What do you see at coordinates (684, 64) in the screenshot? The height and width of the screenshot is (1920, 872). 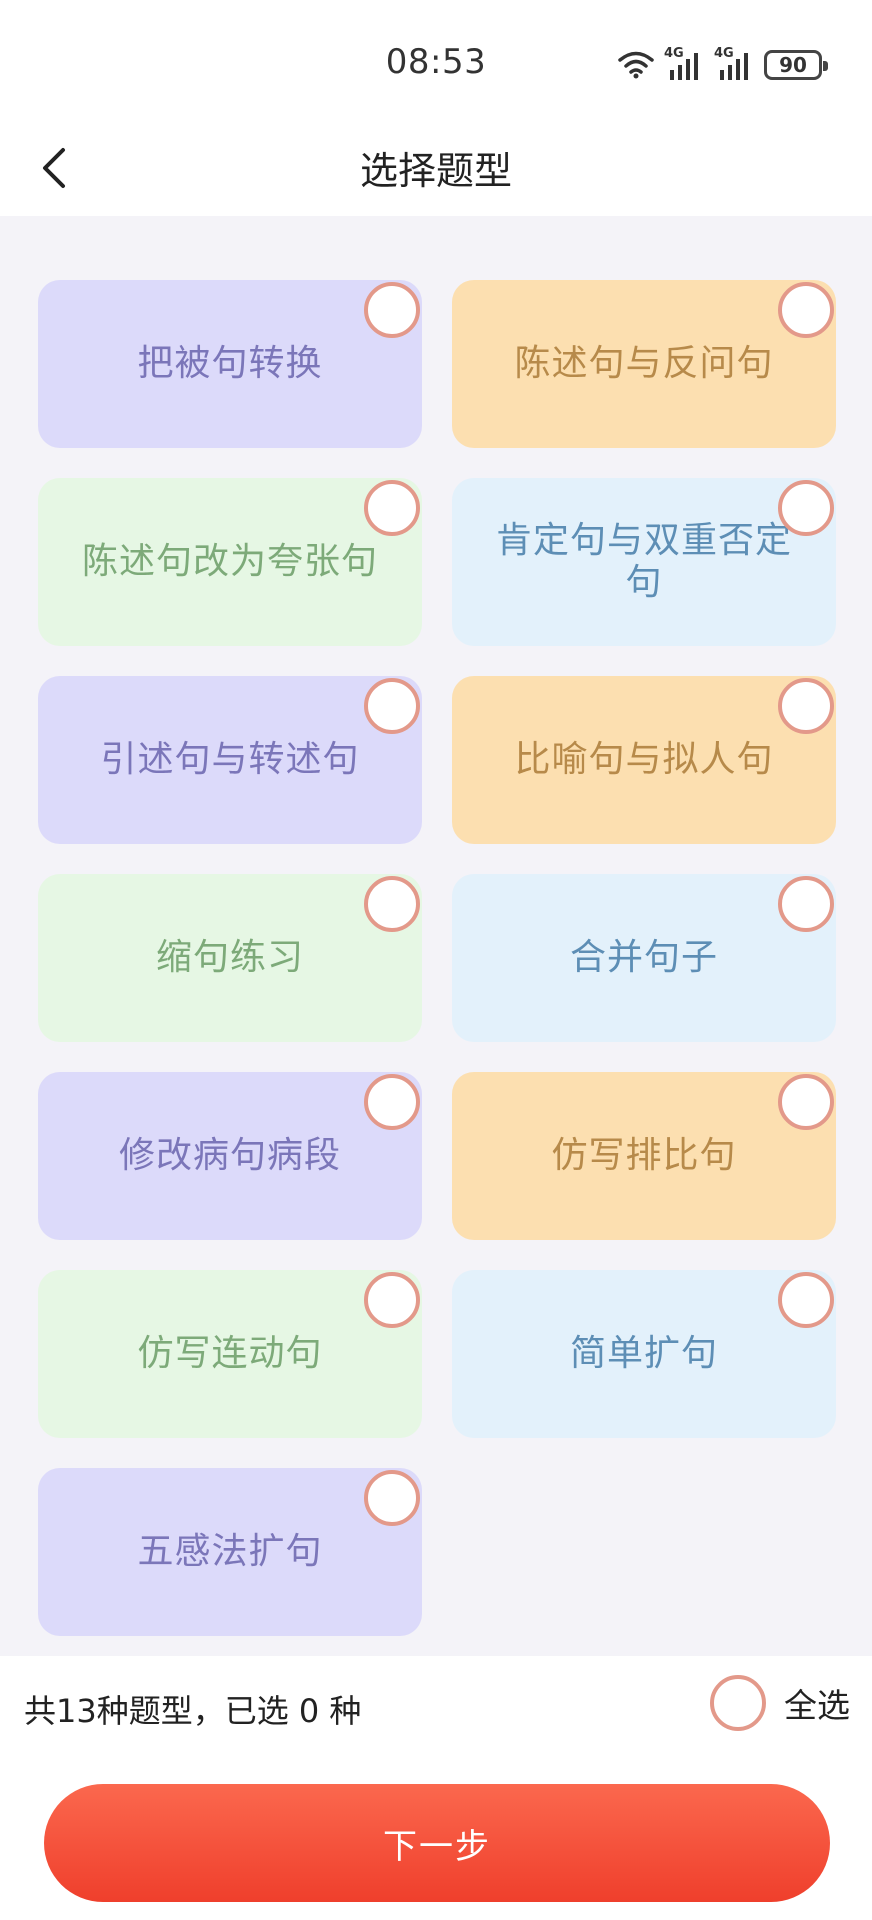 I see `signal-1-icon: 4G` at bounding box center [684, 64].